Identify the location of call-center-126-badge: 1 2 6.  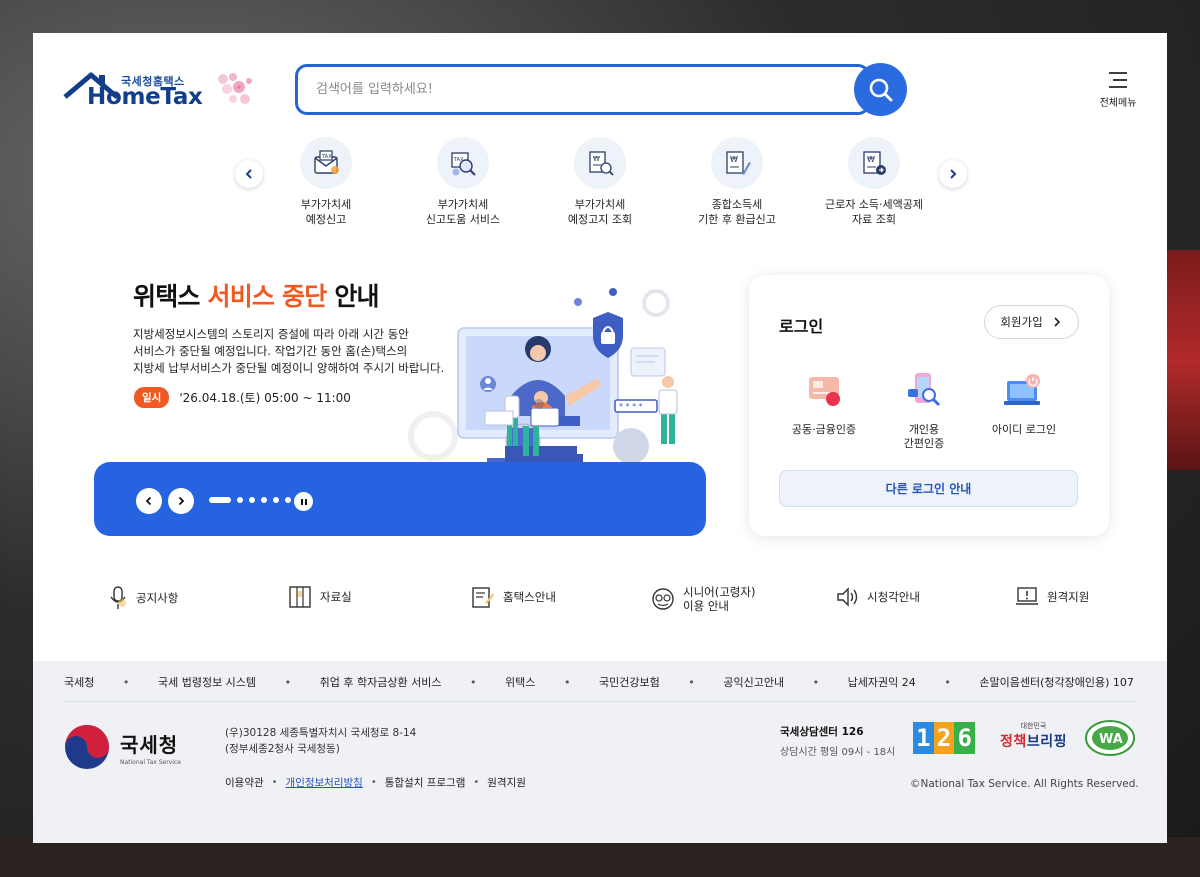
(944, 738).